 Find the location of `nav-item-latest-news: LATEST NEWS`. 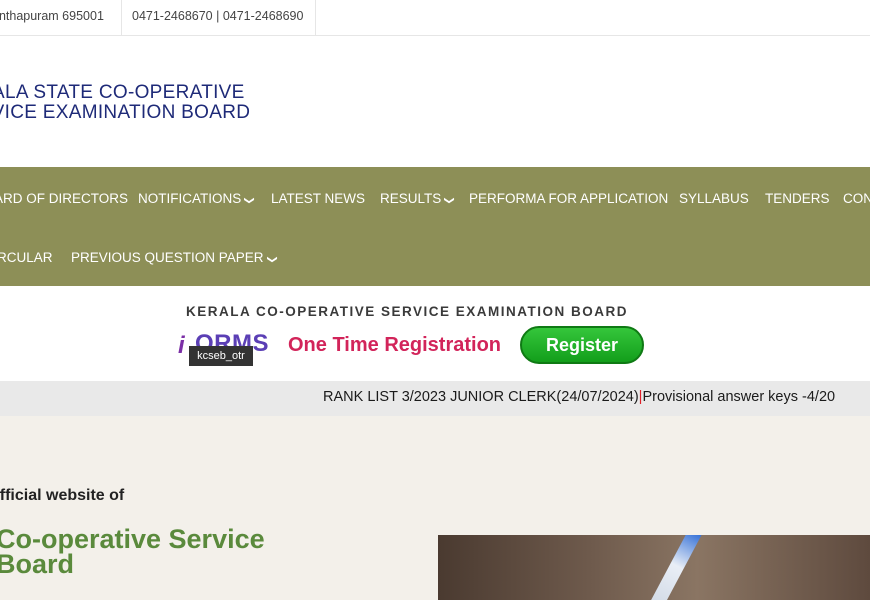

nav-item-latest-news: LATEST NEWS is located at coordinates (318, 198).